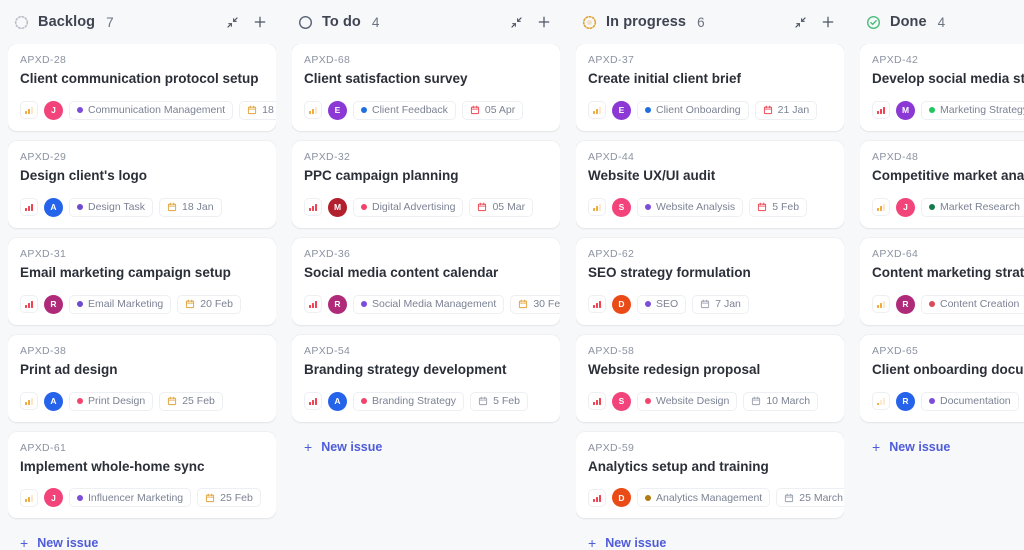 The width and height of the screenshot is (1024, 550). Describe the element at coordinates (501, 207) in the screenshot. I see `due-date-chip: 05 Mar` at that location.